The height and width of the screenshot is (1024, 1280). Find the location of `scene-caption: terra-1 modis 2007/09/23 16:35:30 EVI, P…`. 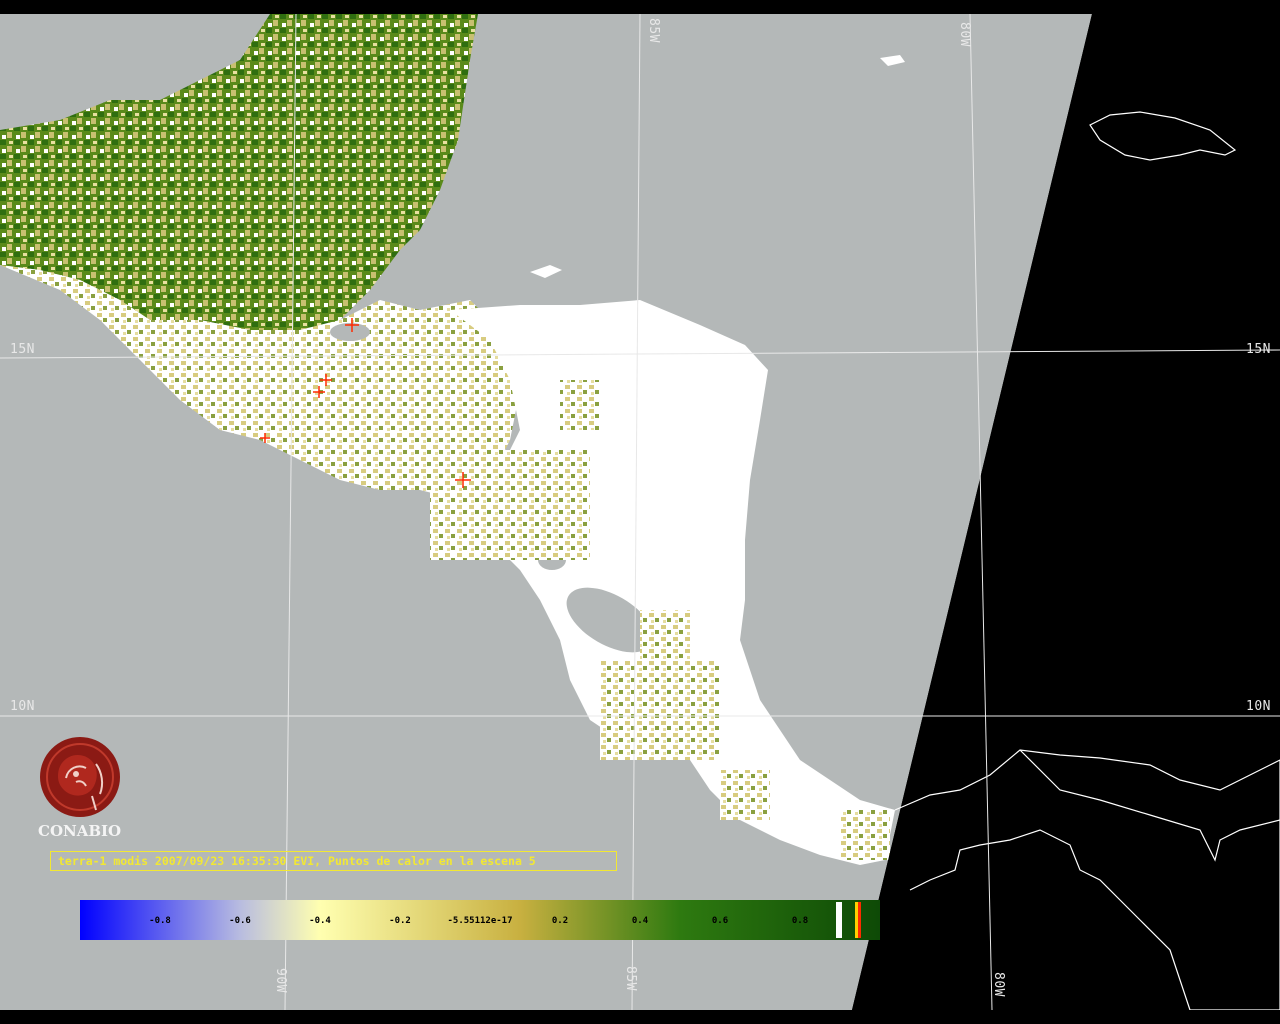

scene-caption: terra-1 modis 2007/09/23 16:35:30 EVI, P… is located at coordinates (333, 861).